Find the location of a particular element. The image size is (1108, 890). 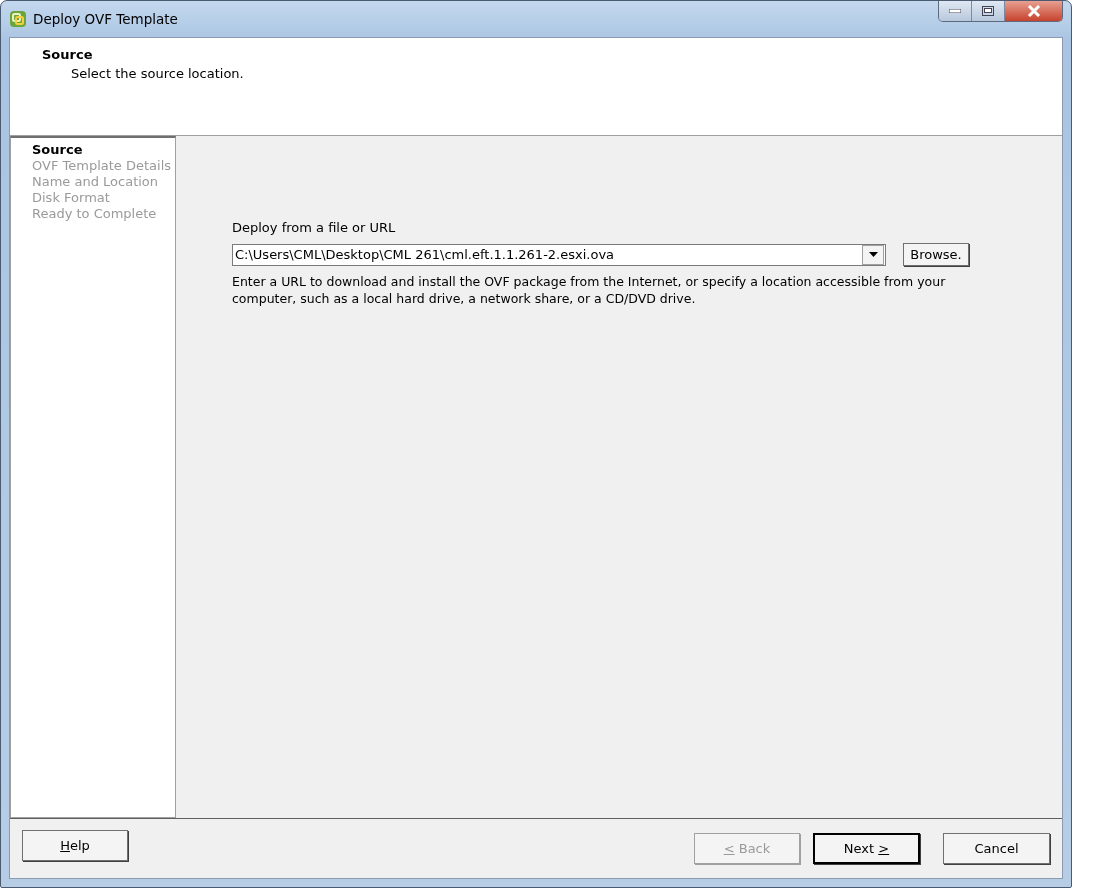

maximize-icon is located at coordinates (988, 11).